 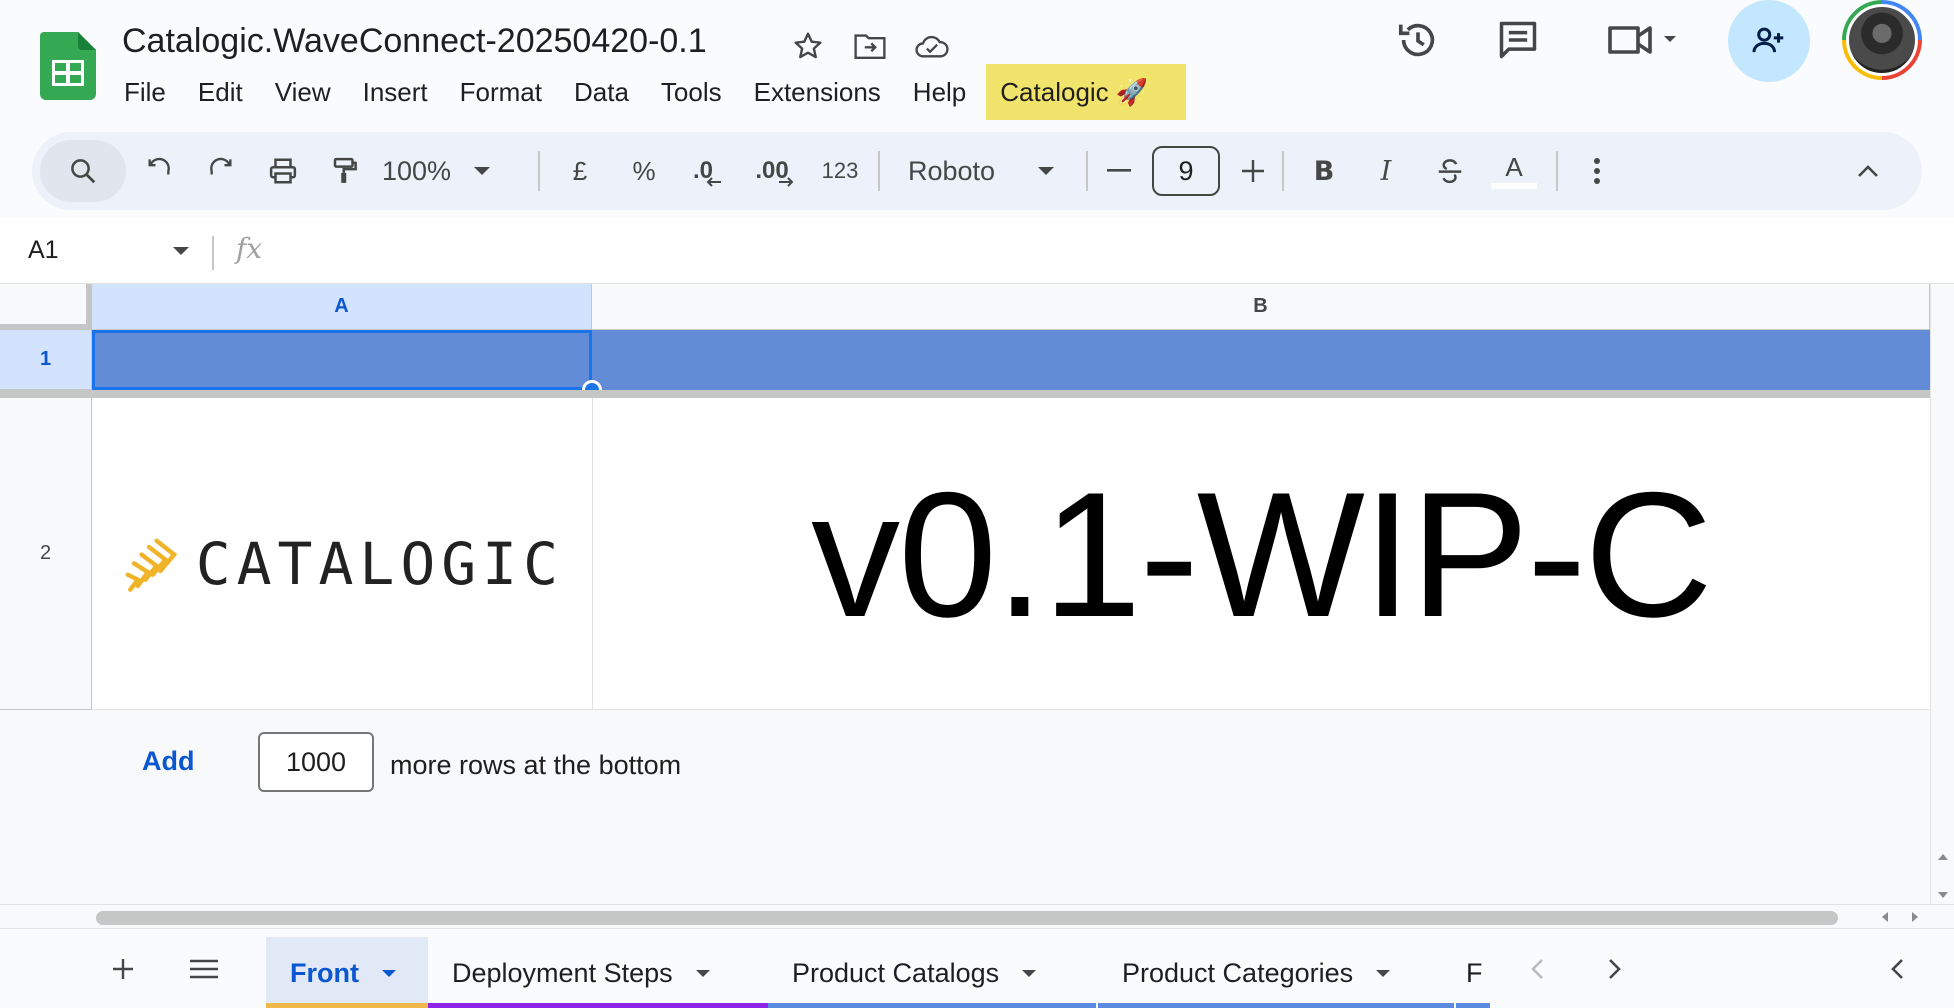 What do you see at coordinates (501, 92) in the screenshot?
I see `menu-format: Format` at bounding box center [501, 92].